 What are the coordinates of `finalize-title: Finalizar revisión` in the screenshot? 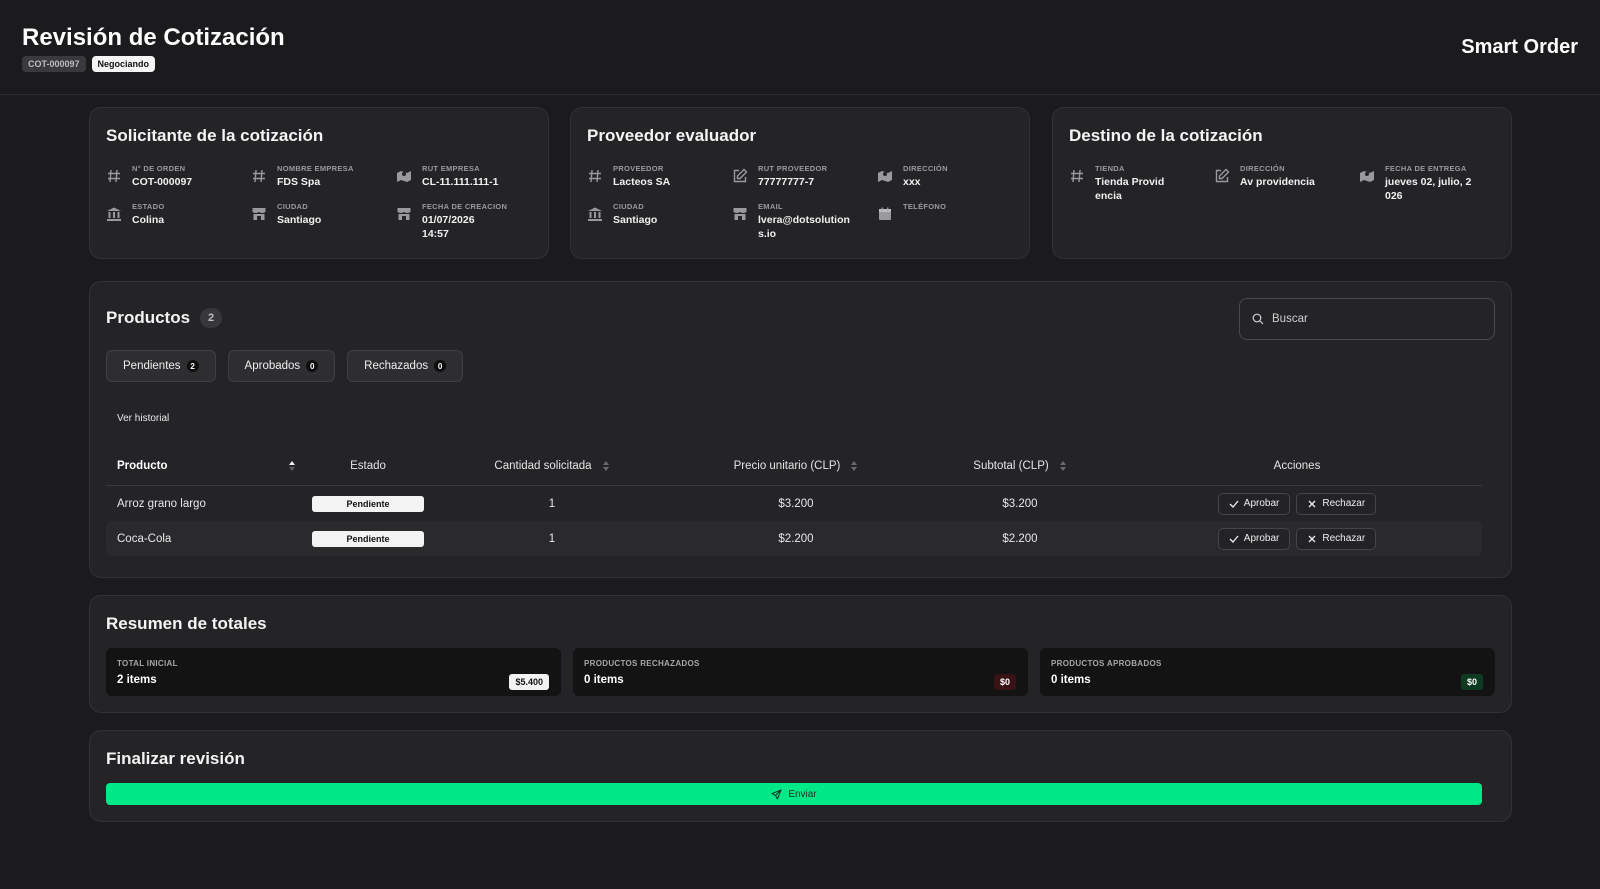 It's located at (175, 758).